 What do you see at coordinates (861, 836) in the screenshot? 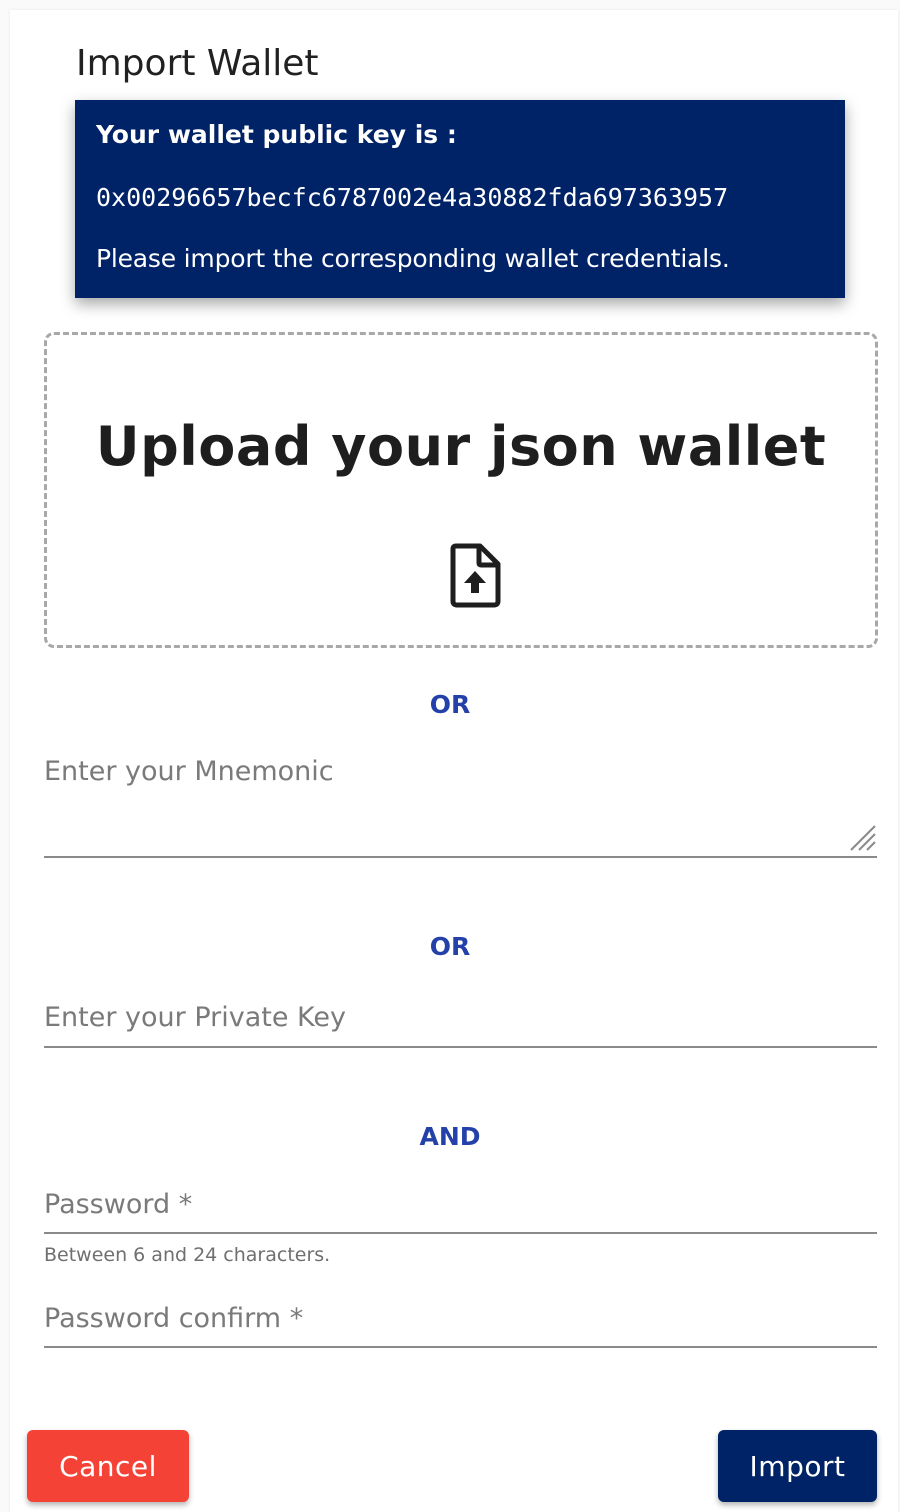
I see `resize-handle-icon` at bounding box center [861, 836].